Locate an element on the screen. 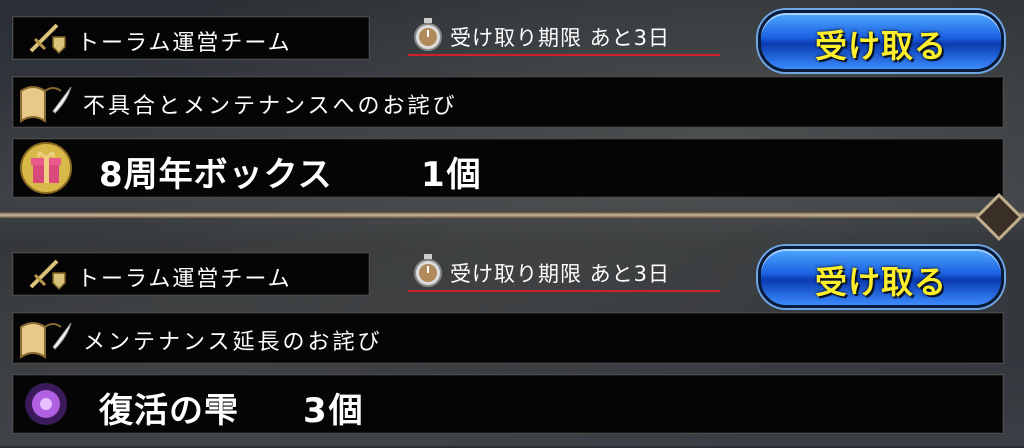  reward-item-box: 復活の雫 3個 is located at coordinates (508, 404).